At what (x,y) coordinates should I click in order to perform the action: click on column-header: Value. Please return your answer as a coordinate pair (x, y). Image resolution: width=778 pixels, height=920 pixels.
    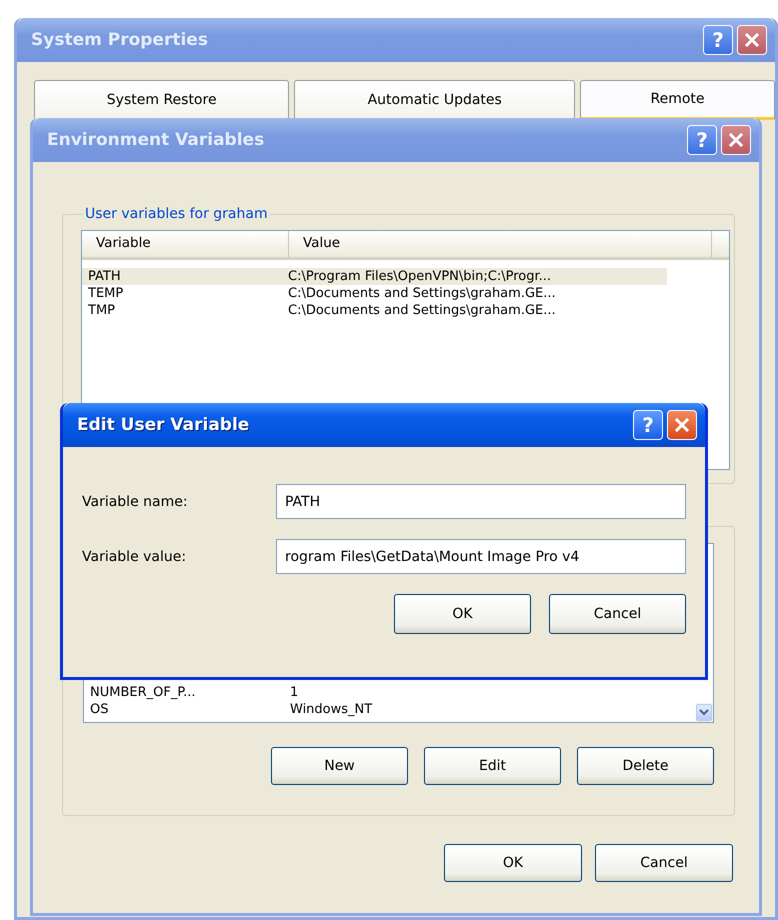
    Looking at the image, I should click on (500, 244).